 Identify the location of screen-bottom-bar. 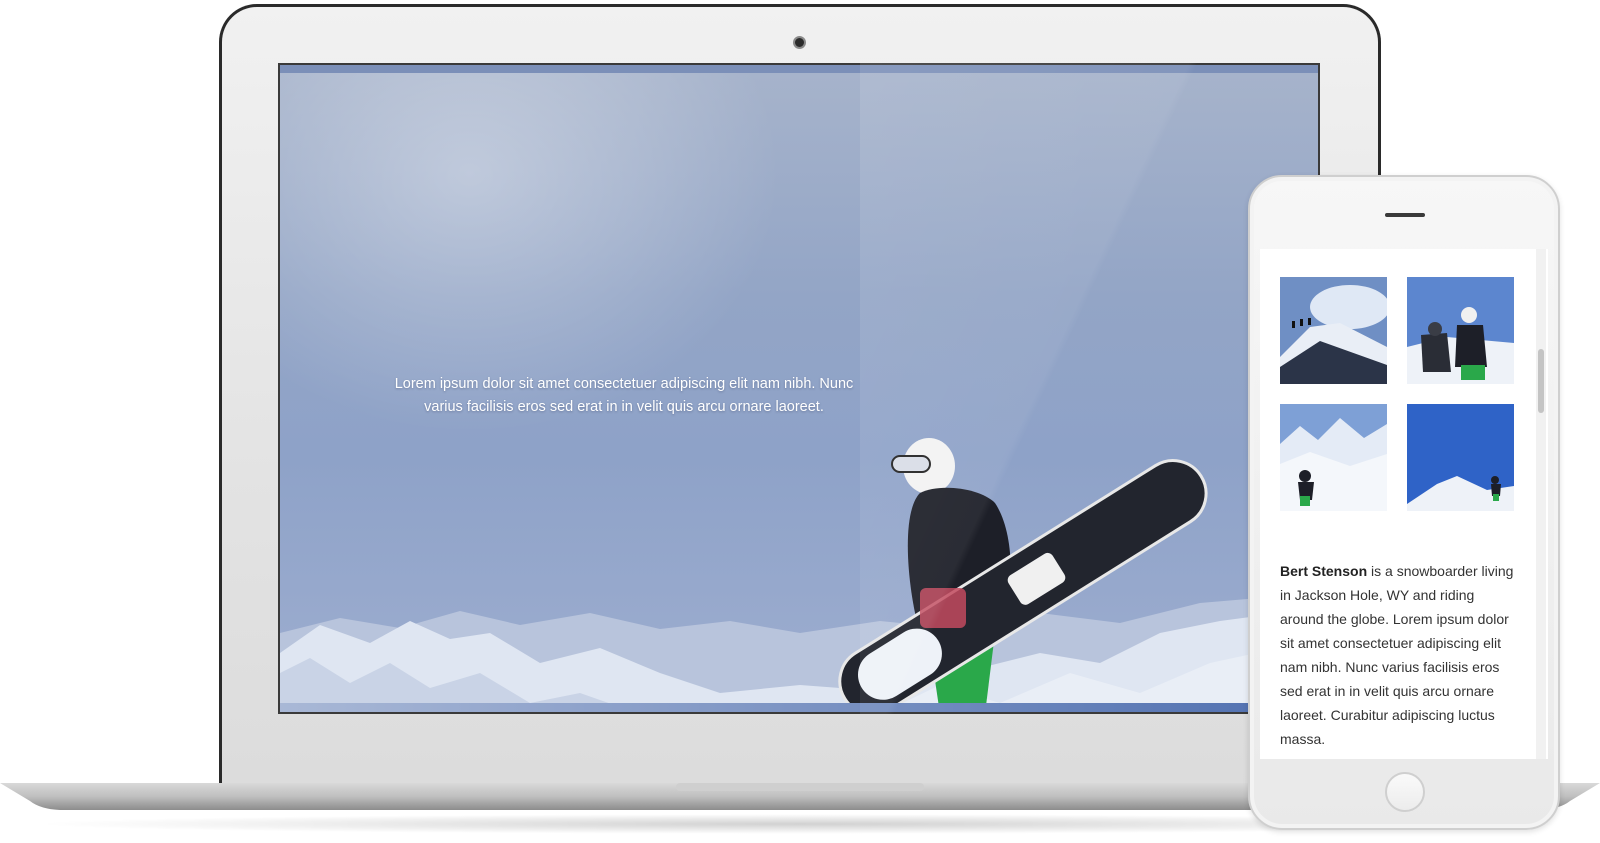
(799, 707).